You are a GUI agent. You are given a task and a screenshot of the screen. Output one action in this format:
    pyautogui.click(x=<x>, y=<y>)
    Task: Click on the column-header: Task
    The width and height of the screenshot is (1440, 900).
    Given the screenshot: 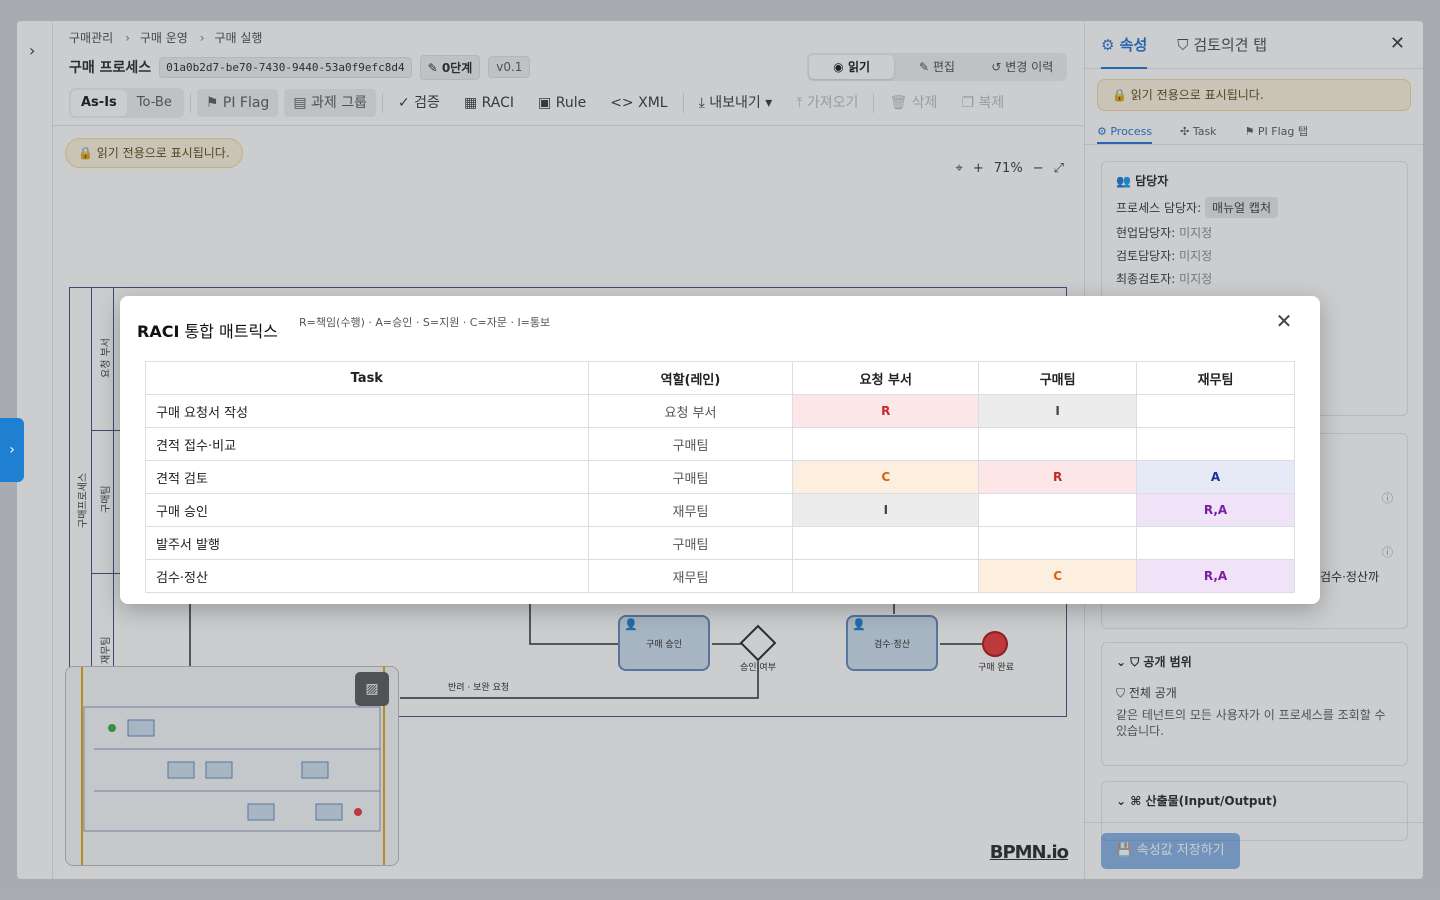 What is the action you would take?
    pyautogui.click(x=367, y=378)
    